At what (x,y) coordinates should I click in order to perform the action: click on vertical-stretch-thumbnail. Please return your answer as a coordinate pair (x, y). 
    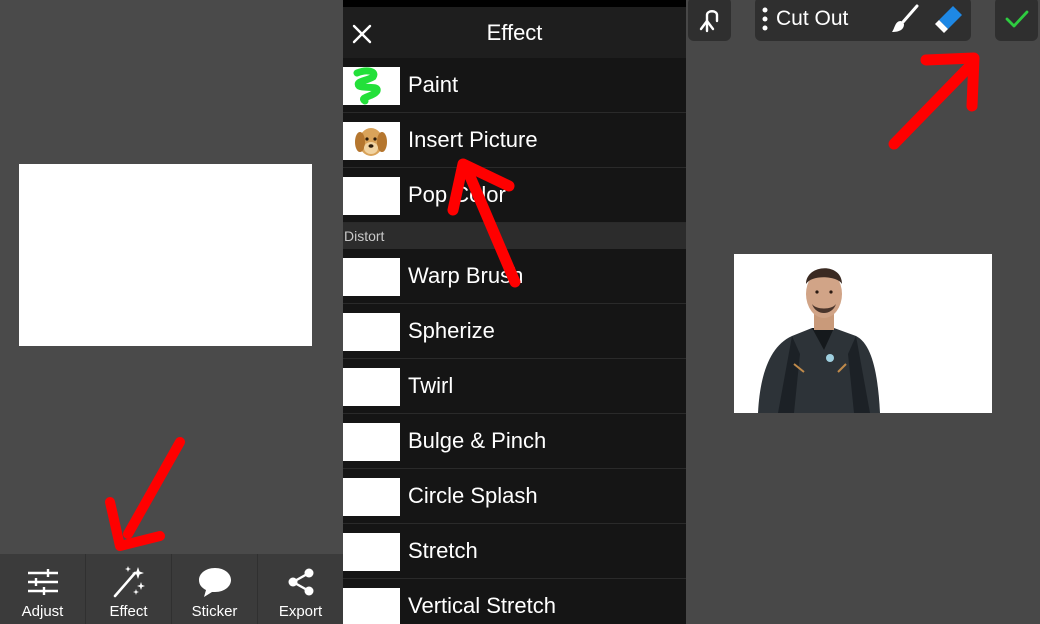
    Looking at the image, I should click on (371, 606).